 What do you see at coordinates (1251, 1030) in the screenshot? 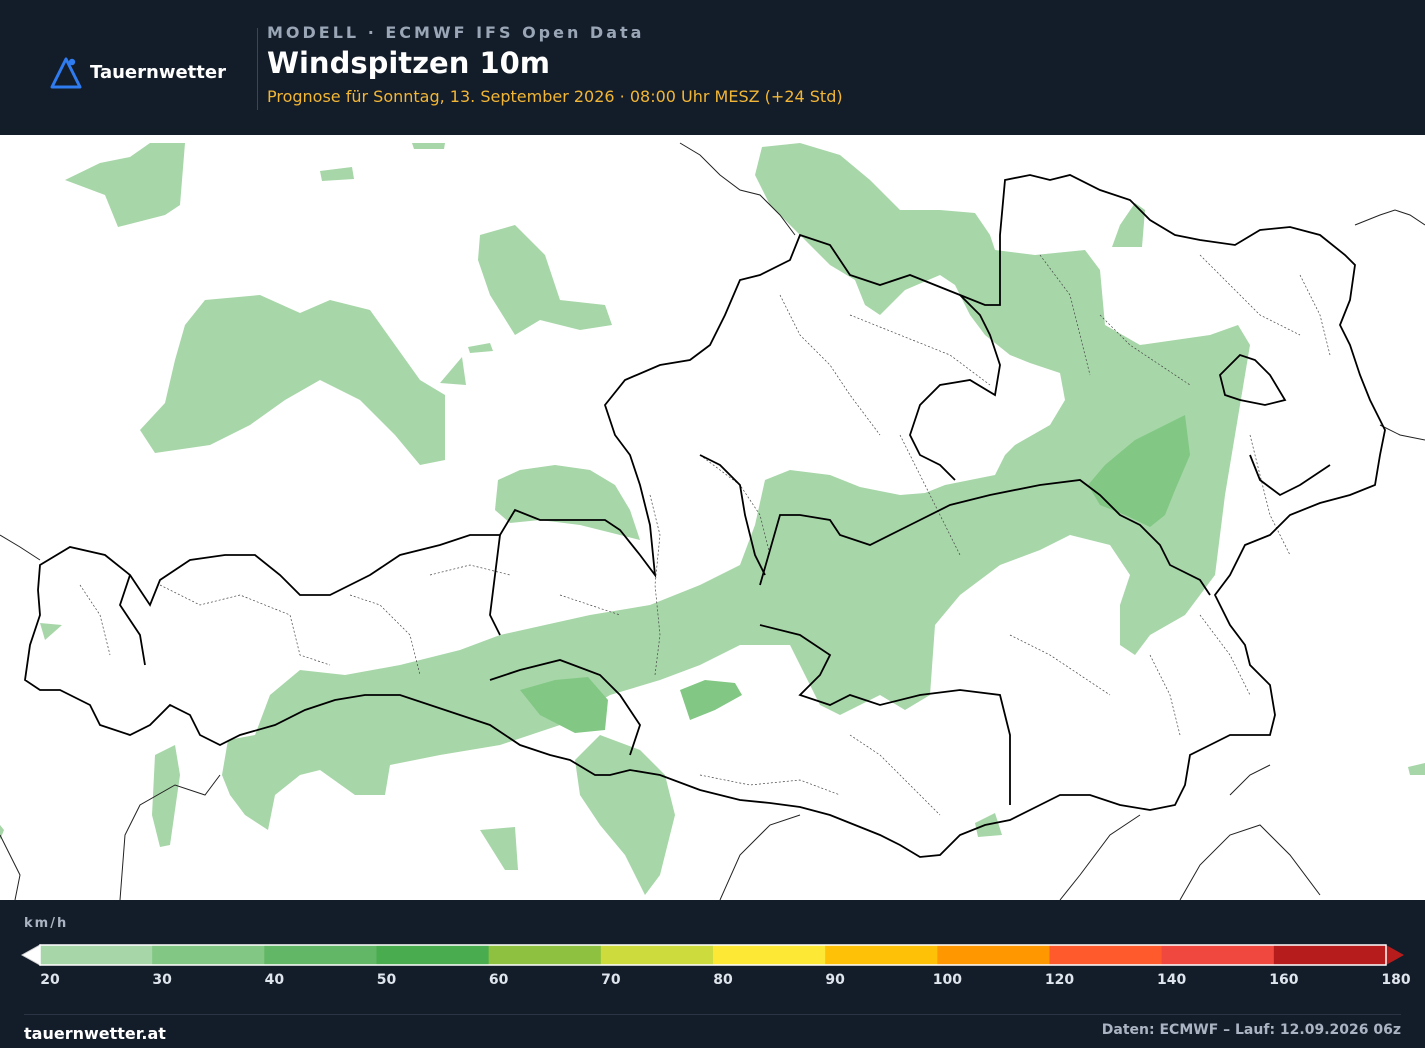
I see `data-source-note: Daten: ECMWF – Lauf: 12.09.2026 06z` at bounding box center [1251, 1030].